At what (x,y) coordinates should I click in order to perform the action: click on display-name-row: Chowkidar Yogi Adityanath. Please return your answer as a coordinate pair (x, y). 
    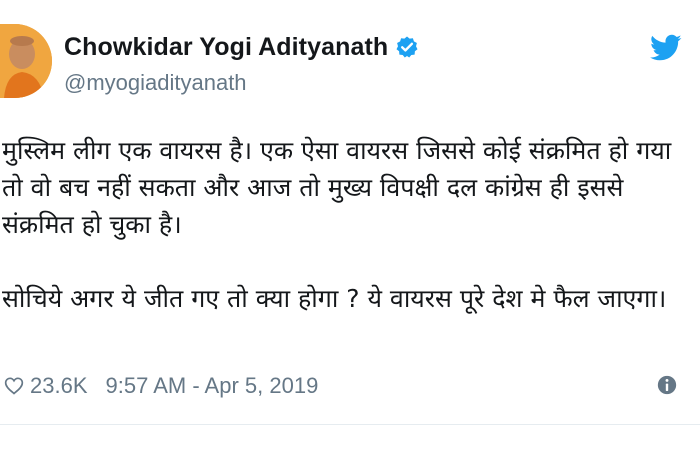
    Looking at the image, I should click on (241, 47).